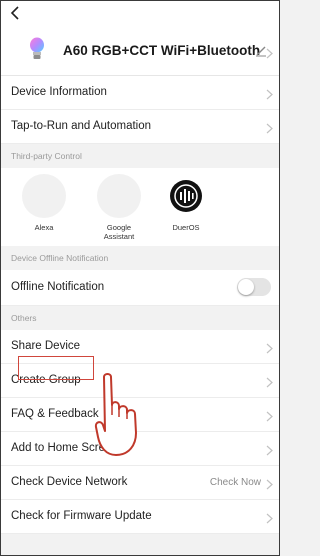  Describe the element at coordinates (60, 258) in the screenshot. I see `section-title: Device Offline Notification` at that location.